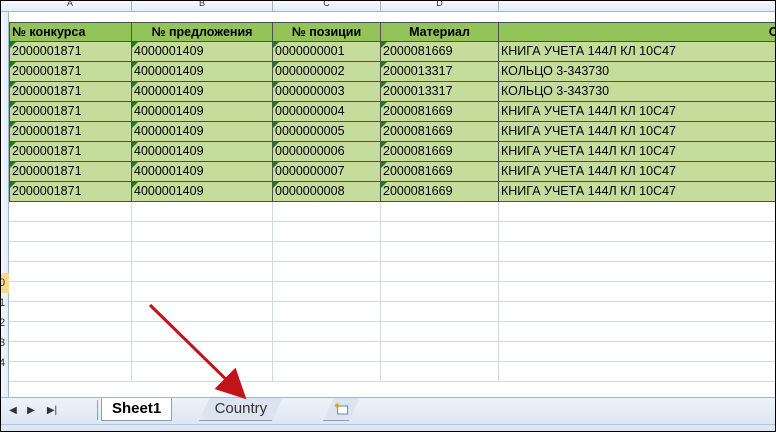 The width and height of the screenshot is (776, 432). I want to click on header-cell-position-no: № позиции, so click(327, 32).